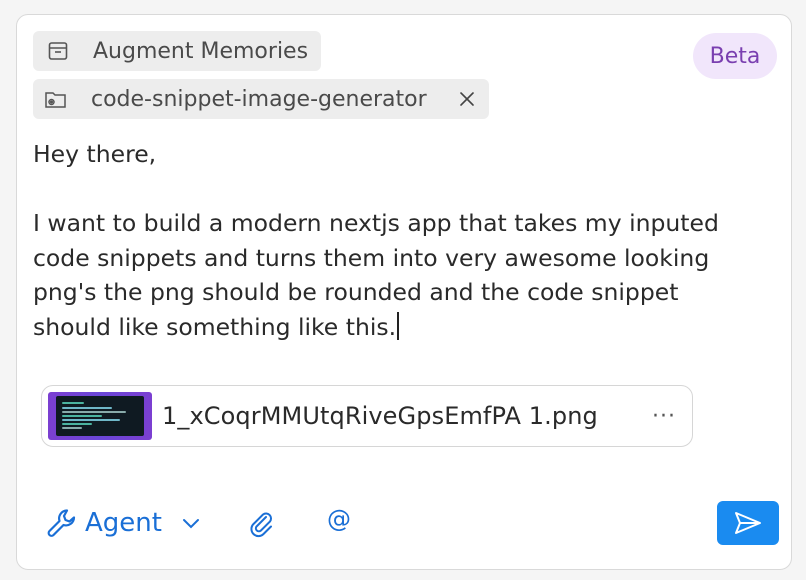  What do you see at coordinates (100, 416) in the screenshot?
I see `image-thumbnail` at bounding box center [100, 416].